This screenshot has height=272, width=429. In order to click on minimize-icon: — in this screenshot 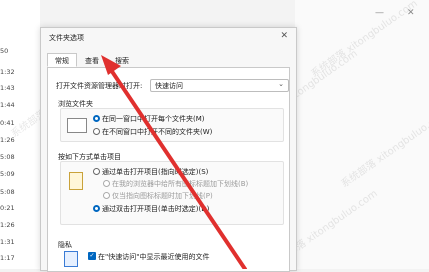, I will do `click(379, 13)`.